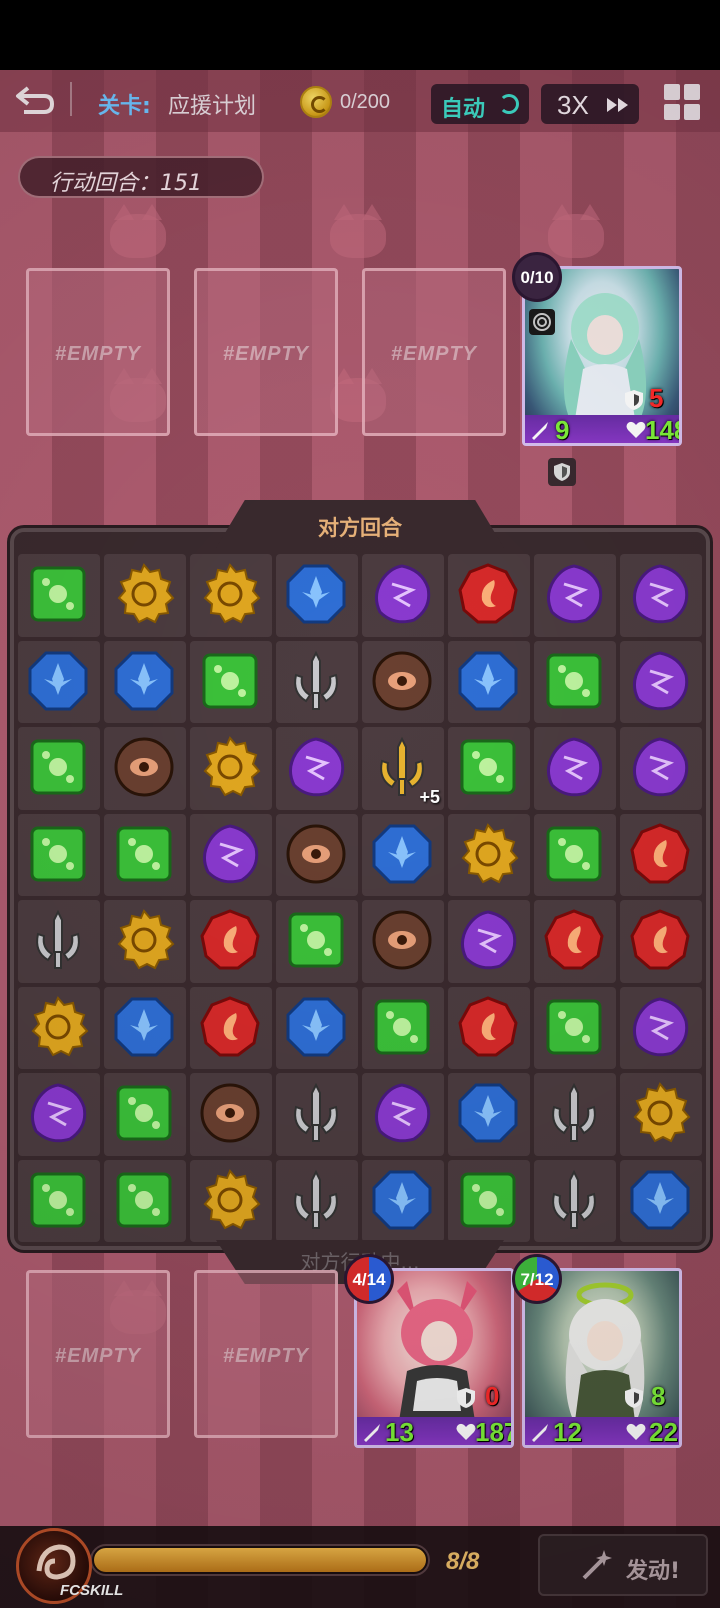 This screenshot has height=1608, width=720. What do you see at coordinates (98, 1354) in the screenshot?
I see `player-empty-slot: #EMPTY` at bounding box center [98, 1354].